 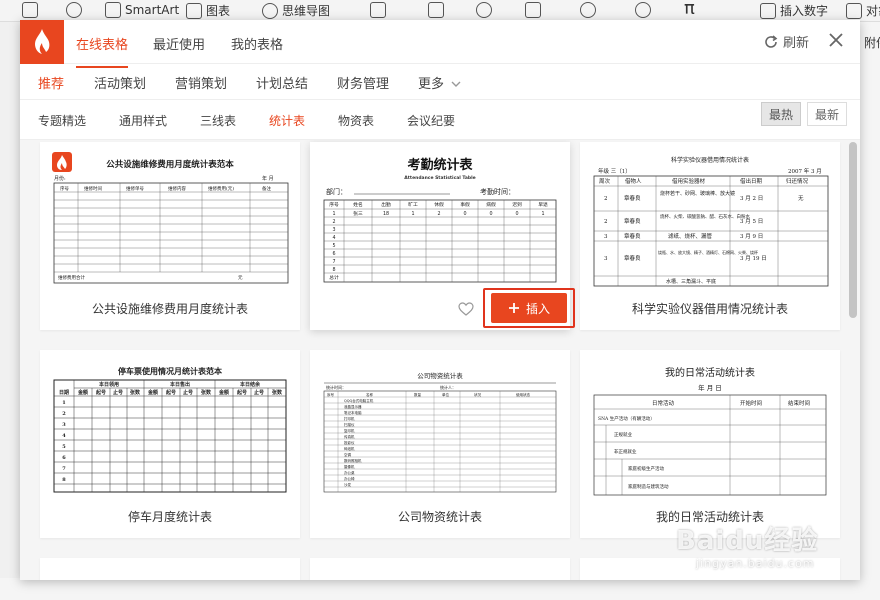 What do you see at coordinates (863, 10) in the screenshot?
I see `toolbar-object: 对象` at bounding box center [863, 10].